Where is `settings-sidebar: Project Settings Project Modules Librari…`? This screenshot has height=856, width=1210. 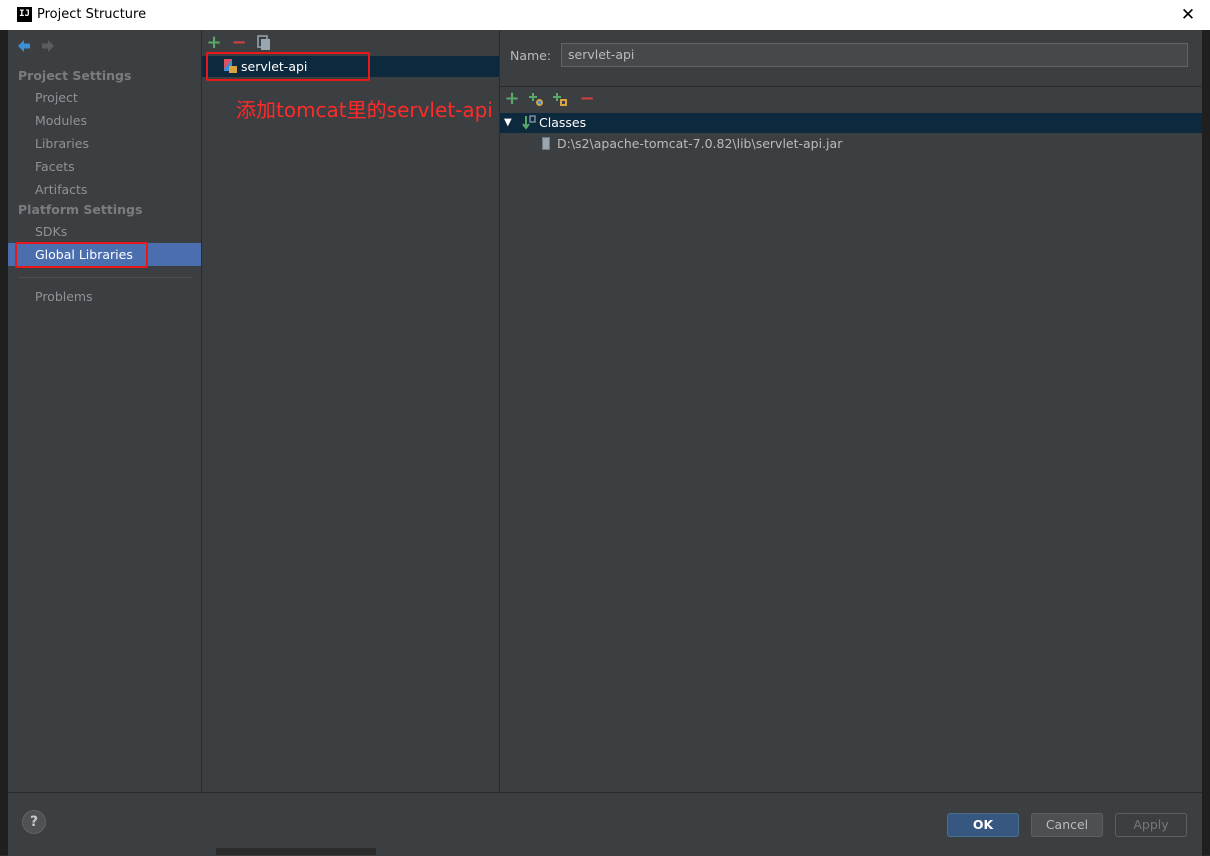 settings-sidebar: Project Settings Project Modules Librari… is located at coordinates (105, 411).